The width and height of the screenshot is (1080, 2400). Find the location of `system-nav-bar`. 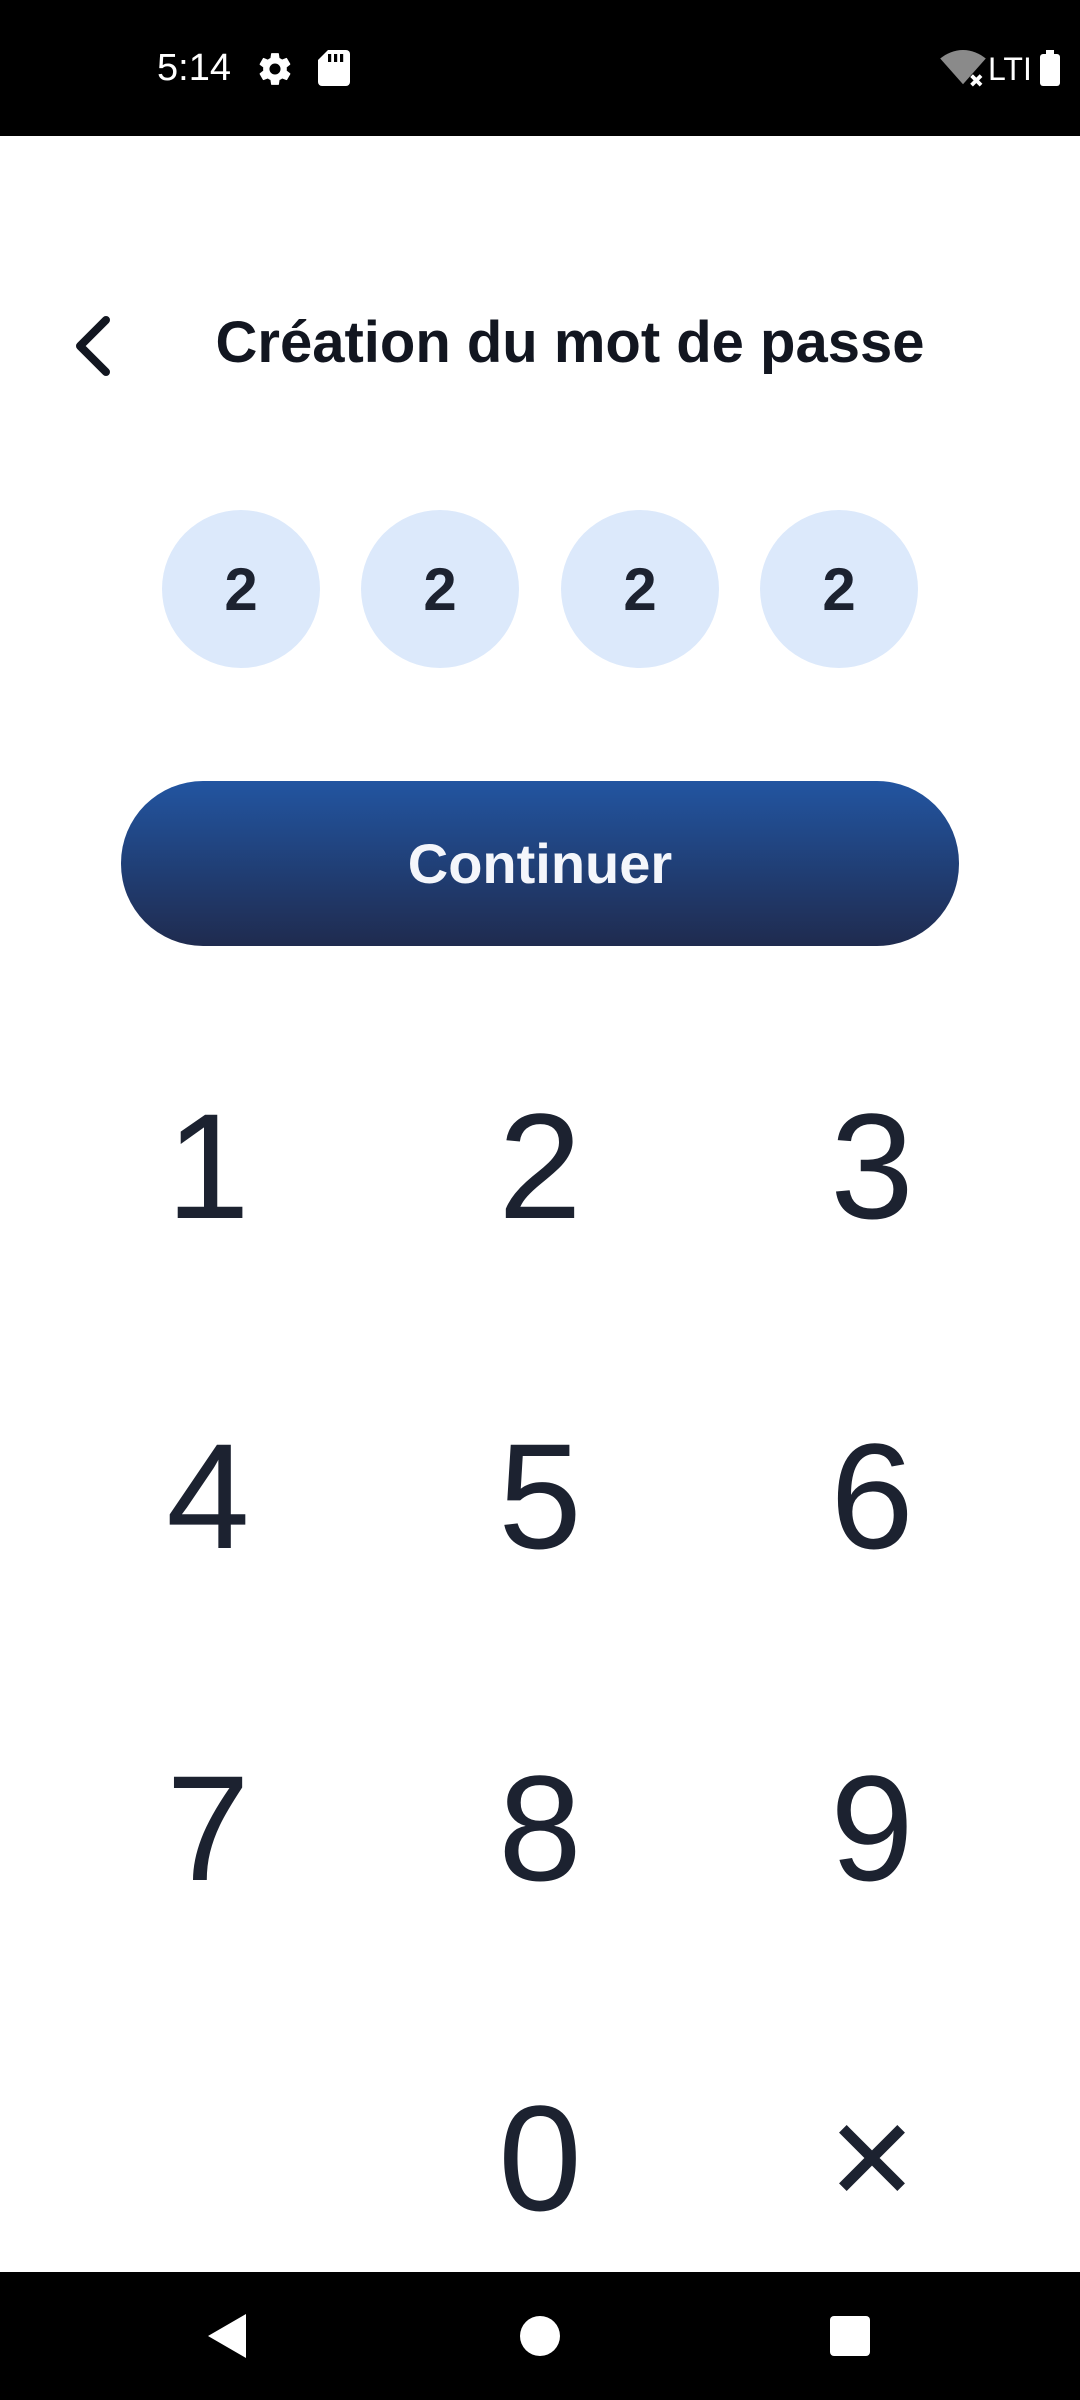

system-nav-bar is located at coordinates (540, 2336).